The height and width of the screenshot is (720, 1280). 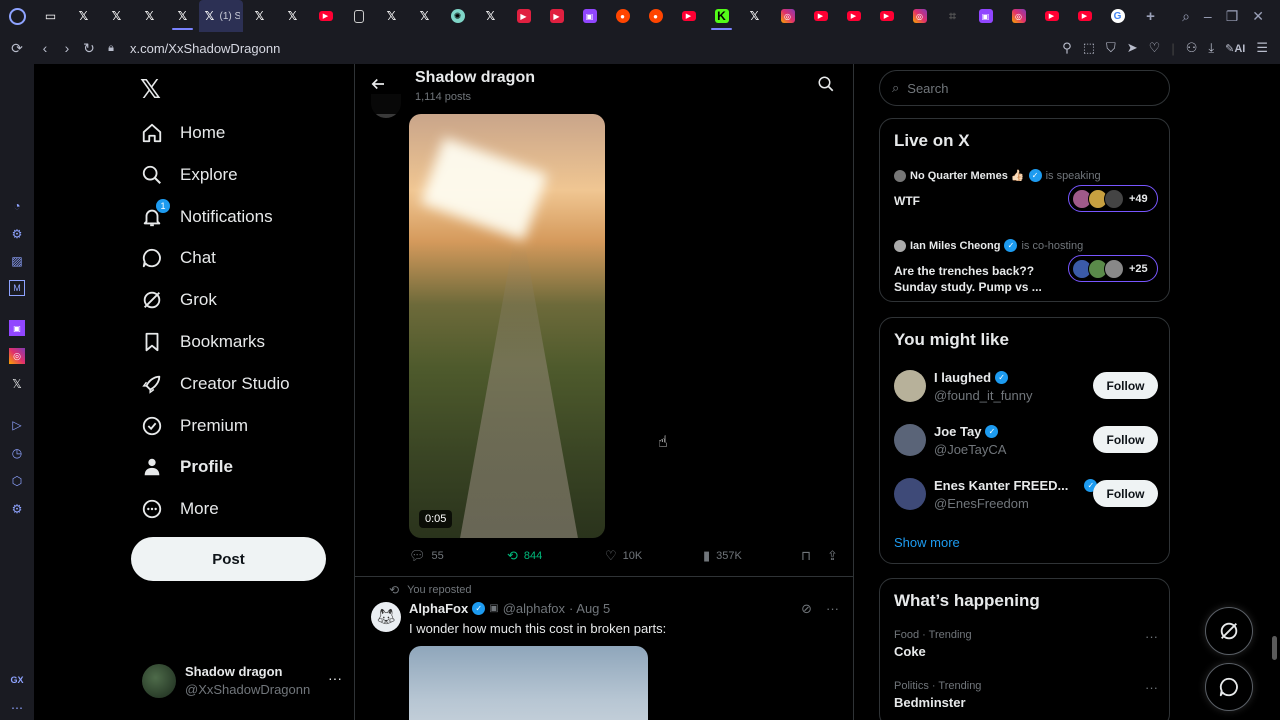 What do you see at coordinates (17, 425) in the screenshot?
I see `player-icon: ▷` at bounding box center [17, 425].